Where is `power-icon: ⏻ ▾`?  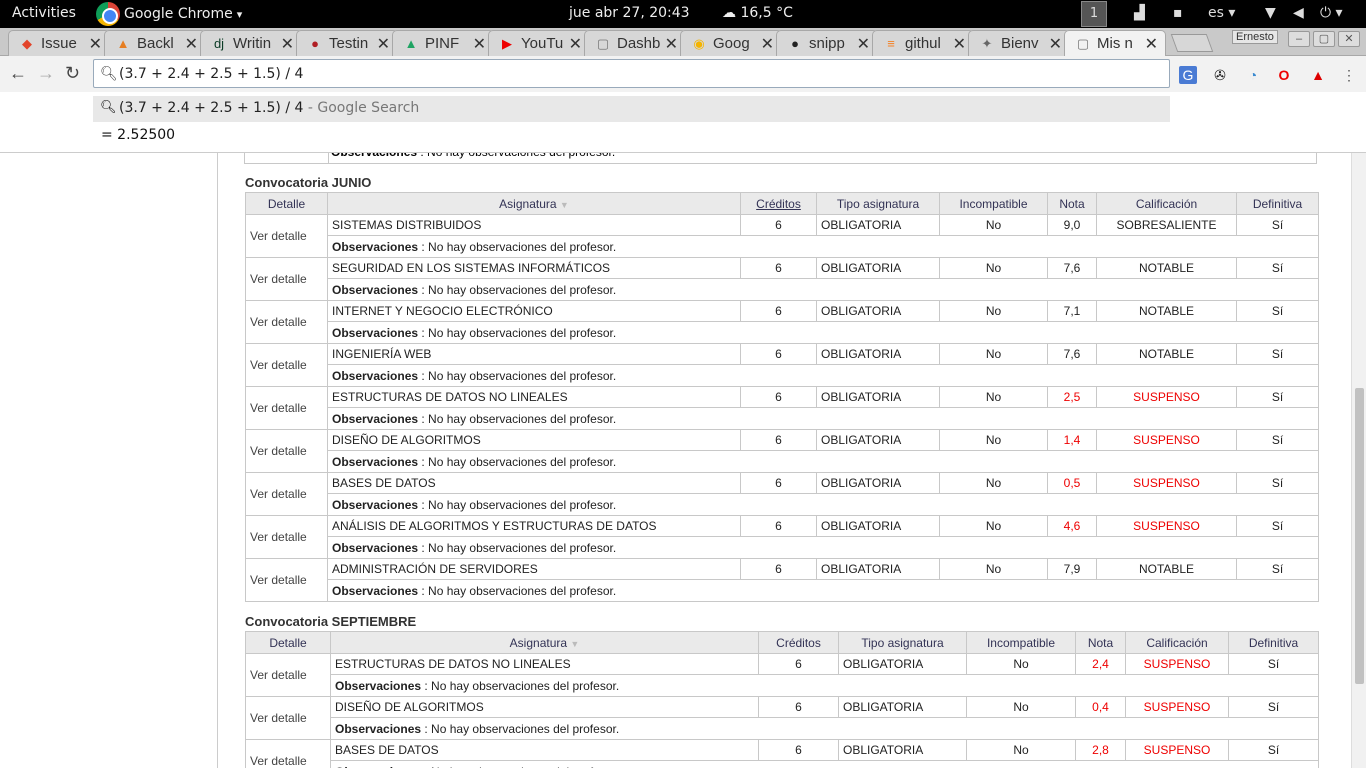 power-icon: ⏻ ▾ is located at coordinates (1331, 13).